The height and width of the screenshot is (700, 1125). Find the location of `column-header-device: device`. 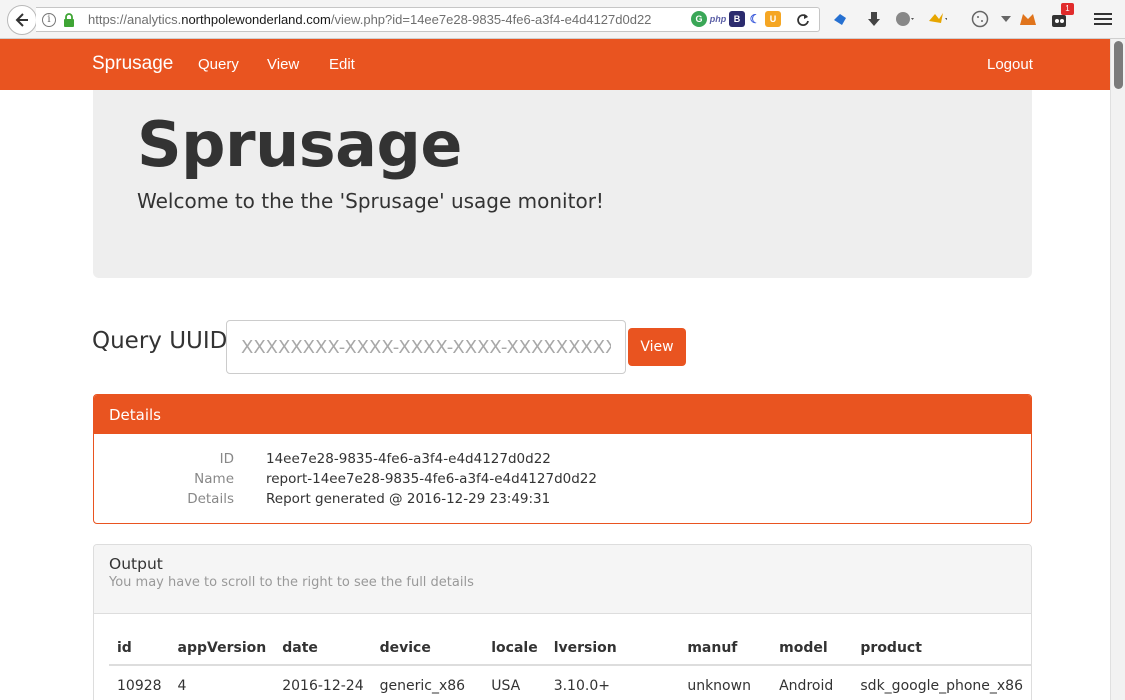

column-header-device: device is located at coordinates (427, 648).